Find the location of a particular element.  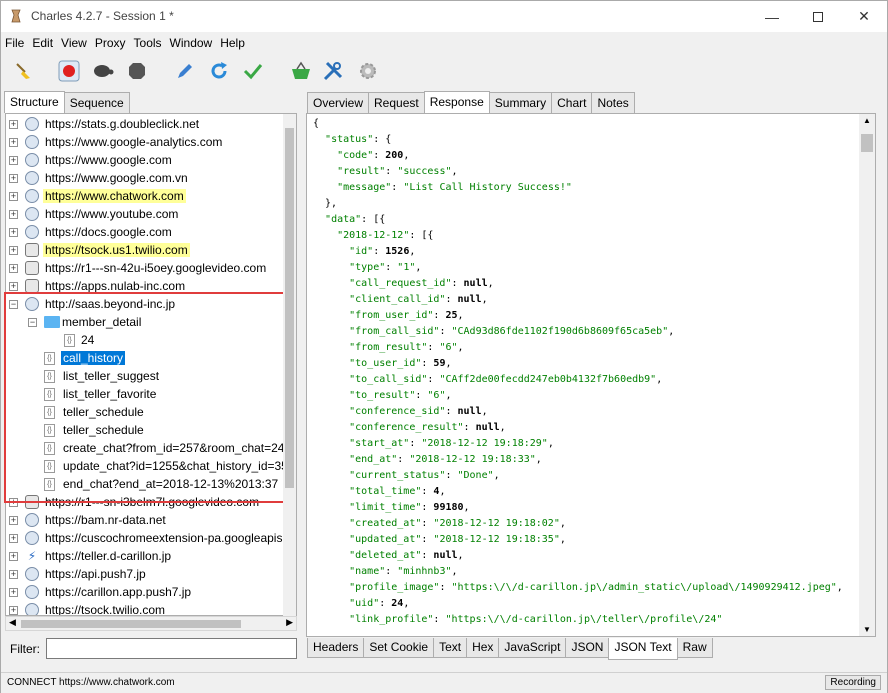

tree-file-row: {} call_history is located at coordinates (151, 358).